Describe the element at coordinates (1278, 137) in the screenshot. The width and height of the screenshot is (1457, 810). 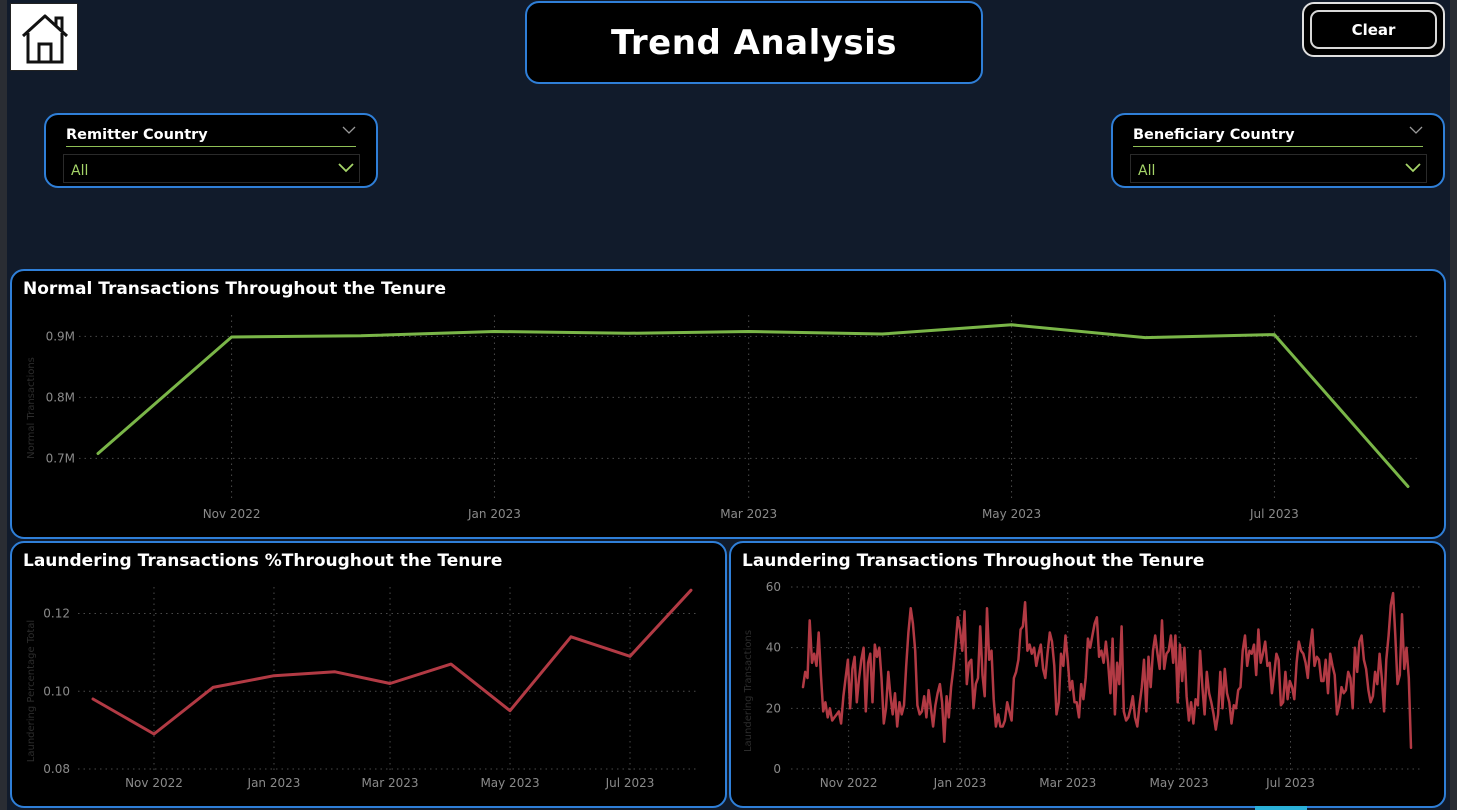
I see `slicer-label: Beneficiary Country` at that location.